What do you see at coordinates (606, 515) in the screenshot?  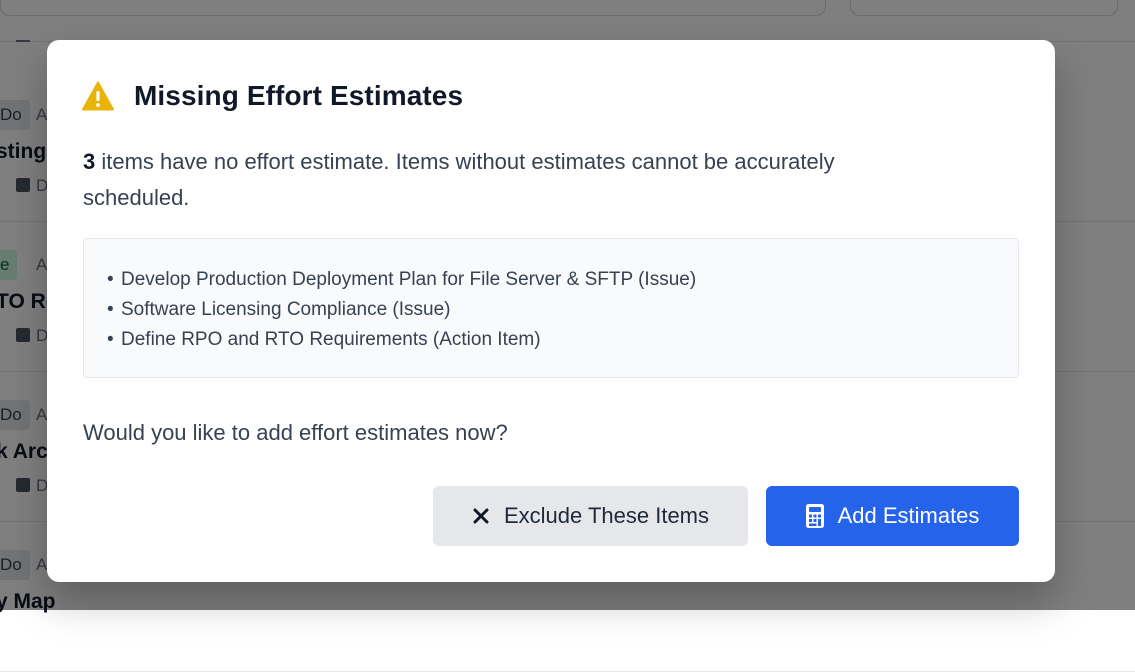 I see `exclude-button-label: Exclude These Items` at bounding box center [606, 515].